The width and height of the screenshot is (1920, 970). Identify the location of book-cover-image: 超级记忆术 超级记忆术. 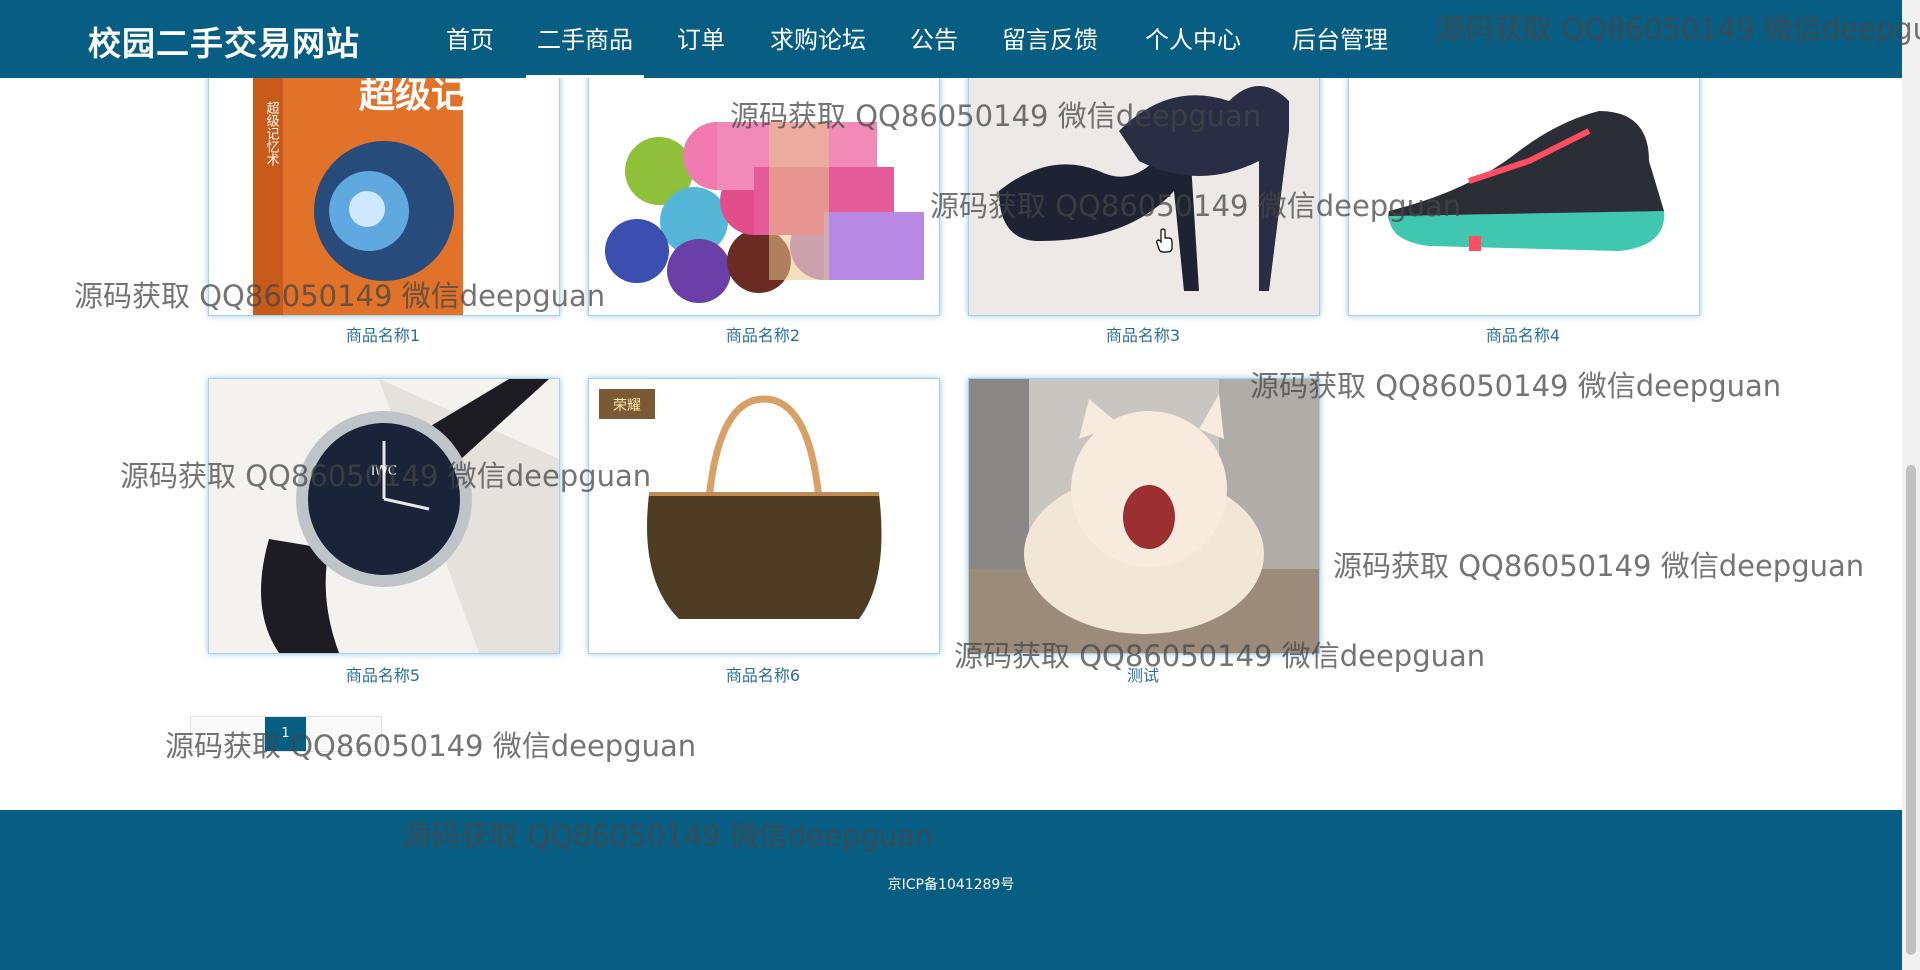
(384, 178).